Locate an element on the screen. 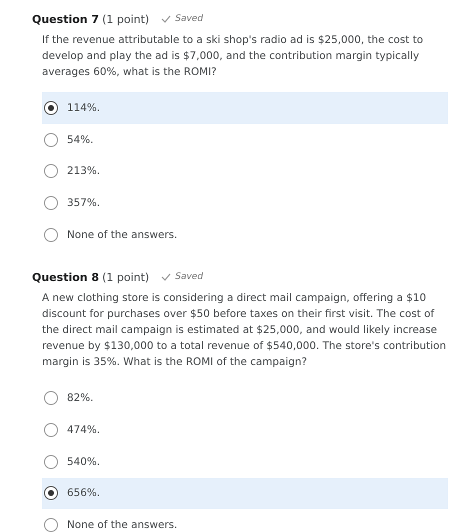  option-label: 82%. is located at coordinates (80, 398).